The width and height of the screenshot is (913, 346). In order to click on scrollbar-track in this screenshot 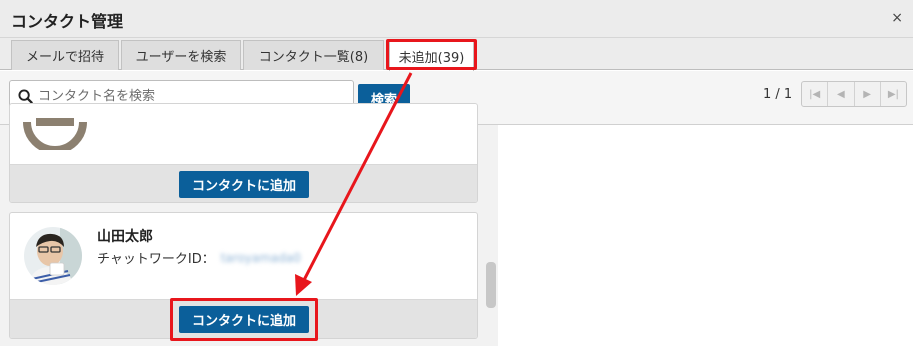, I will do `click(491, 235)`.